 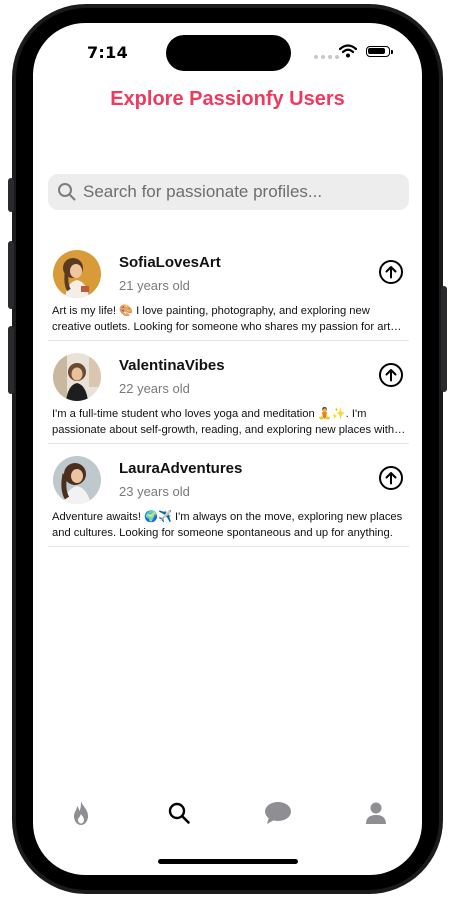 I want to click on volume-down-button, so click(x=11, y=360).